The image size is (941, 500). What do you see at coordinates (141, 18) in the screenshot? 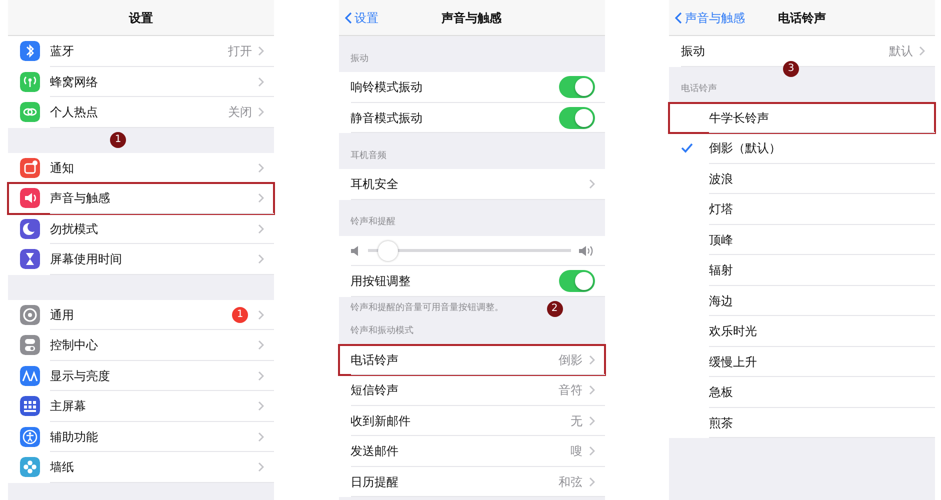
I see `screen-title: 设置` at bounding box center [141, 18].